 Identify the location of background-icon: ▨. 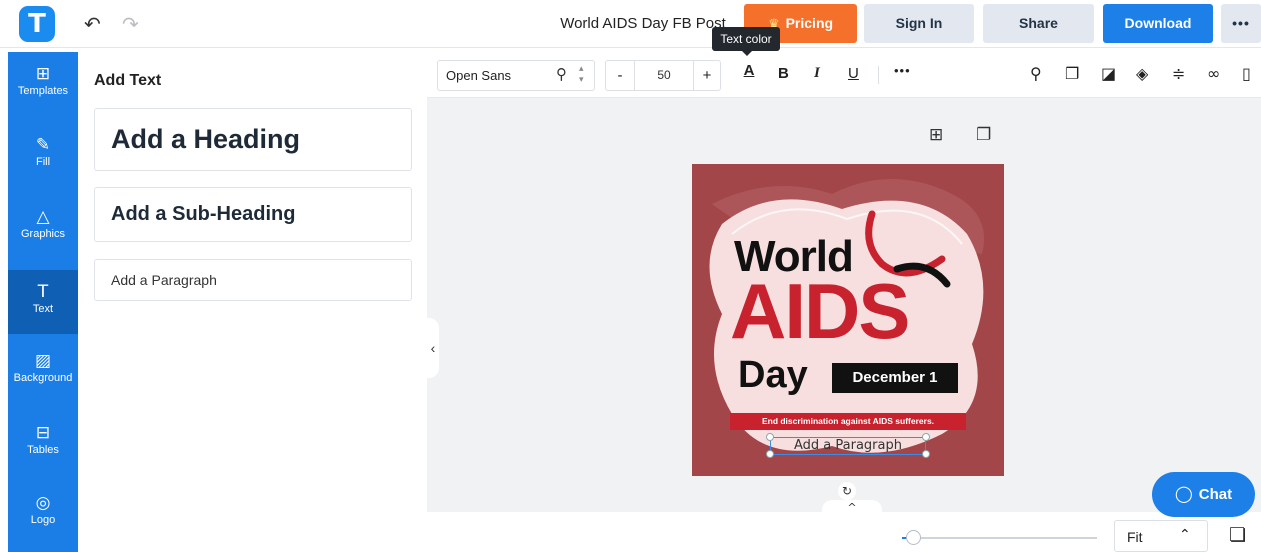
(43, 361).